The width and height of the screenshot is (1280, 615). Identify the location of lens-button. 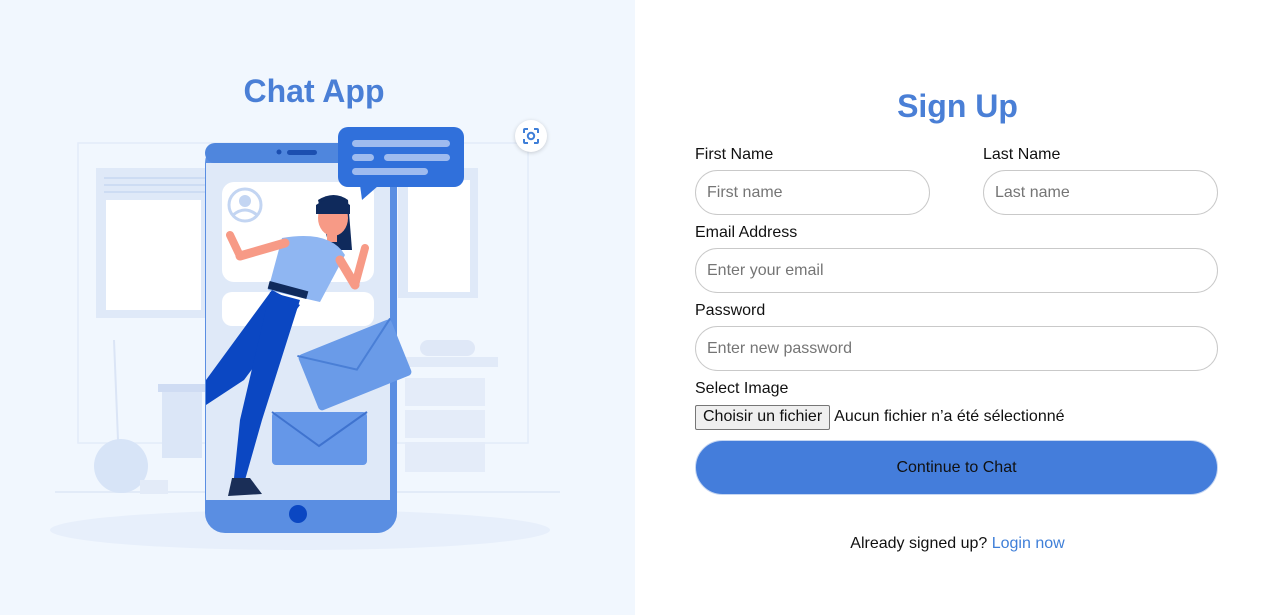
(531, 136).